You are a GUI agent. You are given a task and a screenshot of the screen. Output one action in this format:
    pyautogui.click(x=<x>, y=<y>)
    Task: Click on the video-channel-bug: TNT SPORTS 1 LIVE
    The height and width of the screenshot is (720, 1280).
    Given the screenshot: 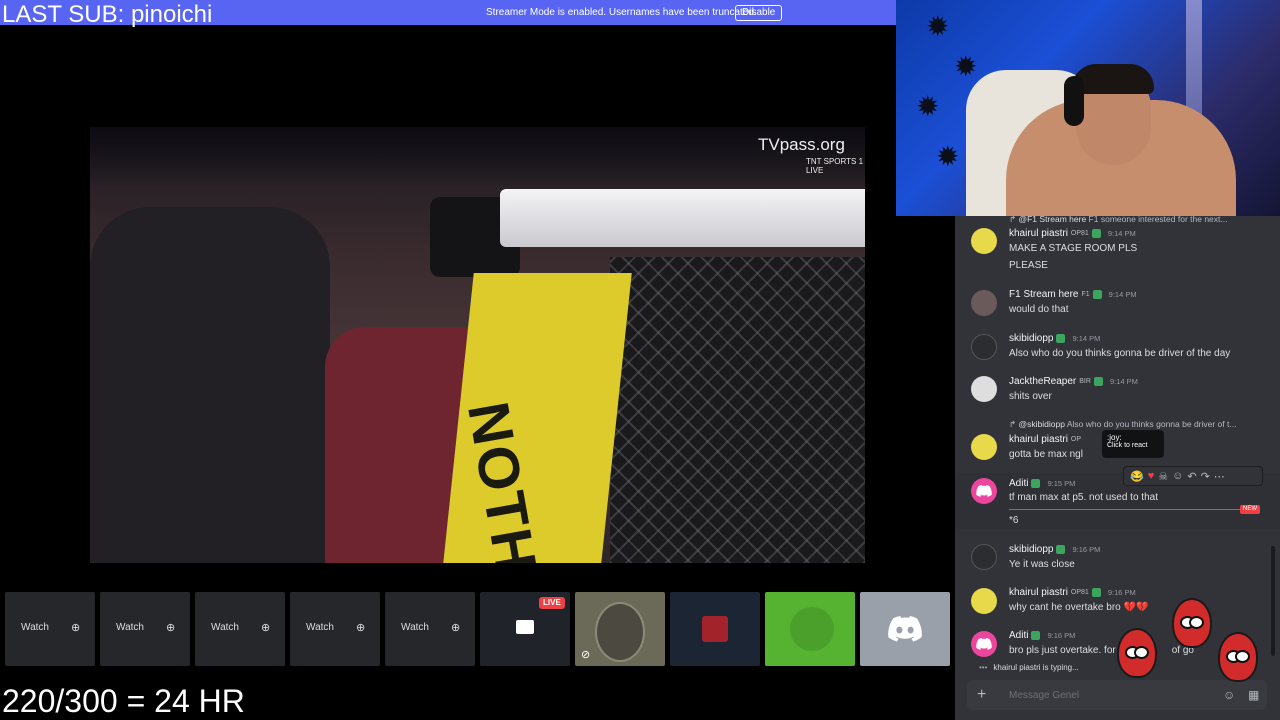 What is the action you would take?
    pyautogui.click(x=835, y=166)
    